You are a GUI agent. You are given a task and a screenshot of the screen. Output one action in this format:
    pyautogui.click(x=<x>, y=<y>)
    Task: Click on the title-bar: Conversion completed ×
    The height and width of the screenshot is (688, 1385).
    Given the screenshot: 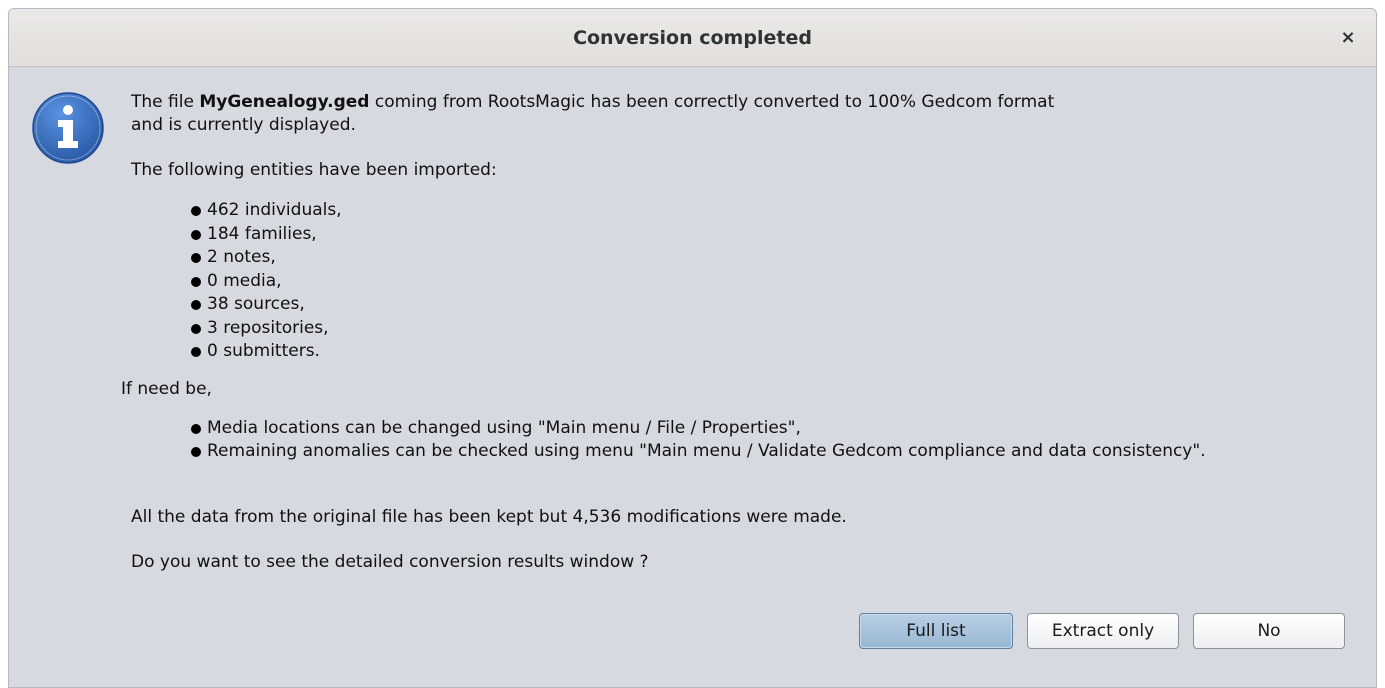 What is the action you would take?
    pyautogui.click(x=692, y=38)
    